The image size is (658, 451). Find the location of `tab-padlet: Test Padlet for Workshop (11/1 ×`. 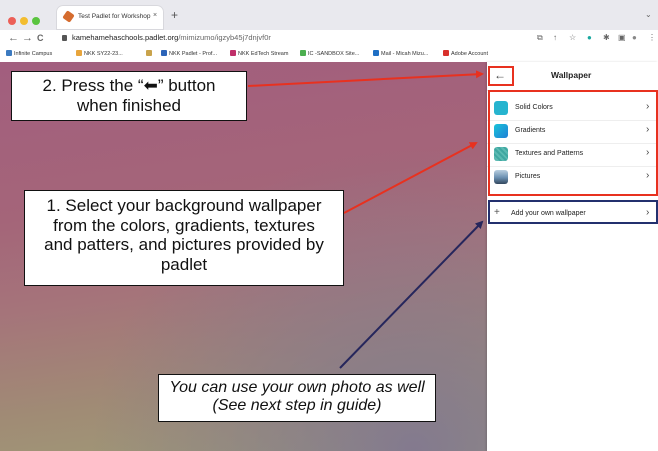

tab-padlet: Test Padlet for Workshop (11/1 × is located at coordinates (110, 17).